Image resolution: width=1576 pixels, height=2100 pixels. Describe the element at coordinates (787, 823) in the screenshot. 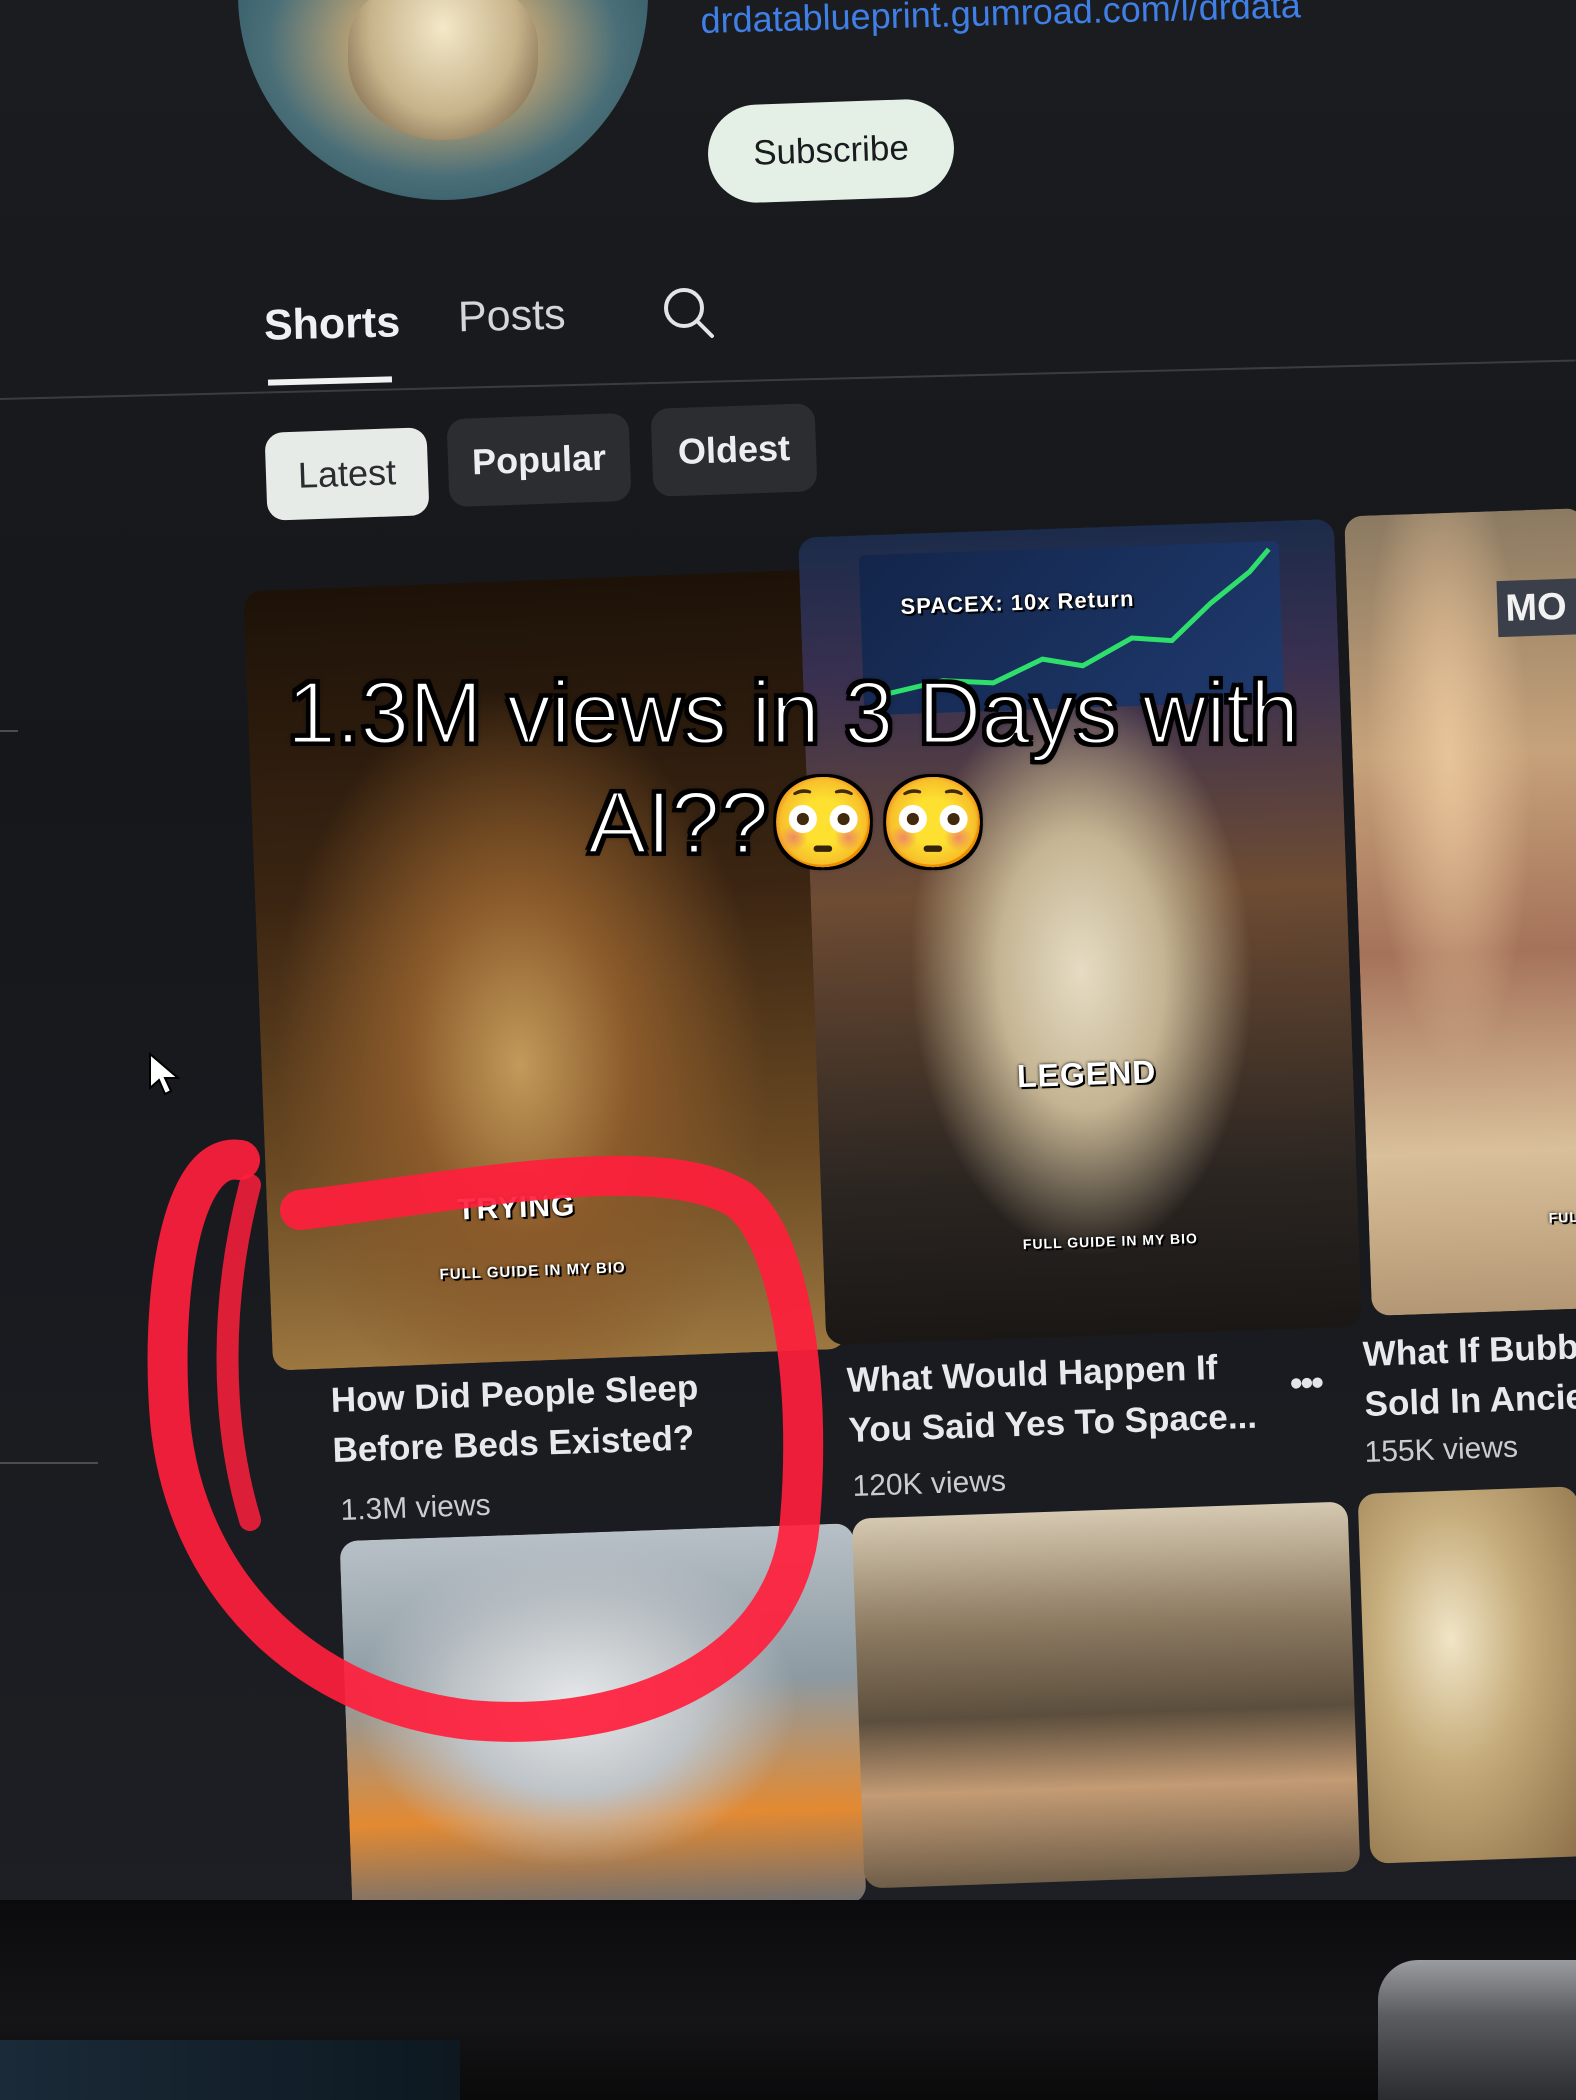

I see `caption-line-2: AI??😳😳` at that location.